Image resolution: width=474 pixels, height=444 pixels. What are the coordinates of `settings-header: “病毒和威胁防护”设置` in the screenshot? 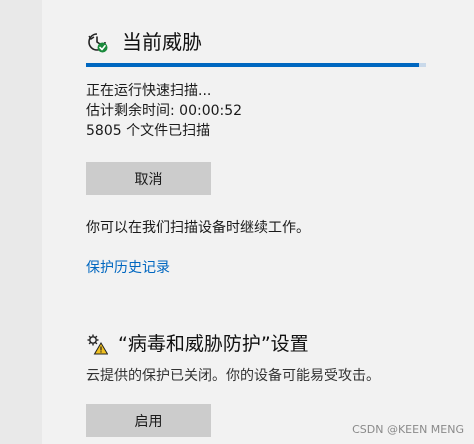 It's located at (197, 344).